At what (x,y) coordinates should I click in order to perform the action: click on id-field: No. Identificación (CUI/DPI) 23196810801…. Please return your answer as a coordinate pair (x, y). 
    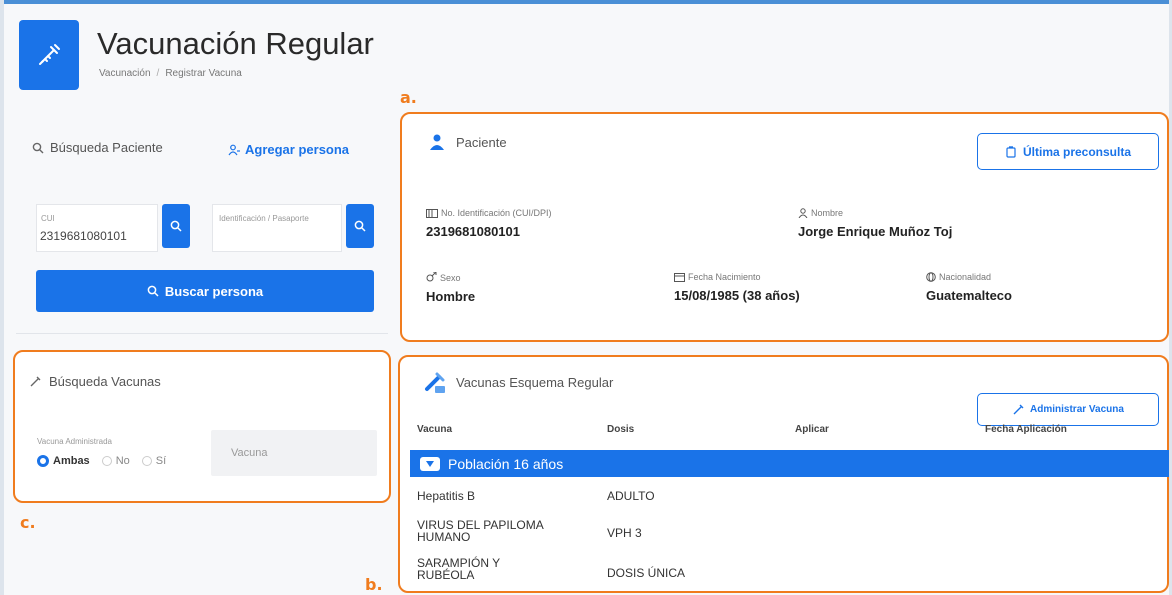
    Looking at the image, I should click on (489, 223).